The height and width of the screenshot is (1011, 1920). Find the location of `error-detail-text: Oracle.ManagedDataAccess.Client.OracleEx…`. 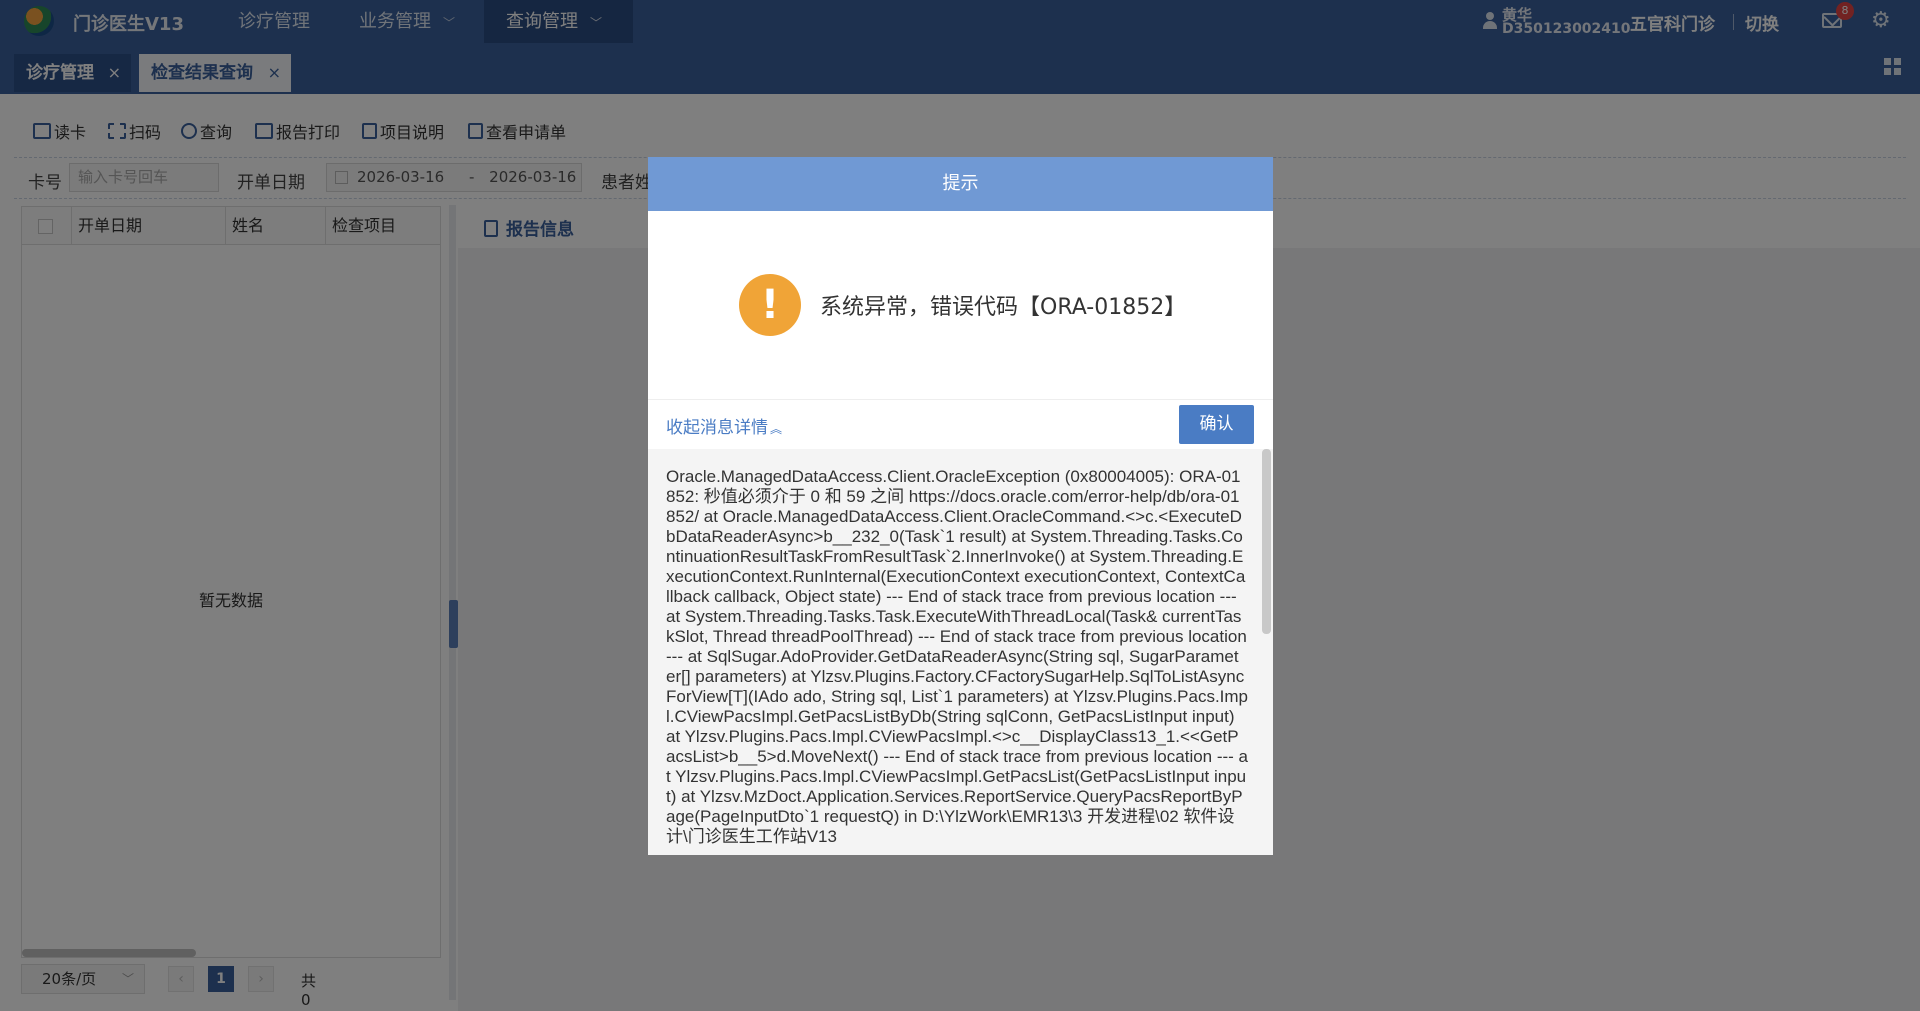

error-detail-text: Oracle.ManagedDataAccess.Client.OracleEx… is located at coordinates (957, 656).